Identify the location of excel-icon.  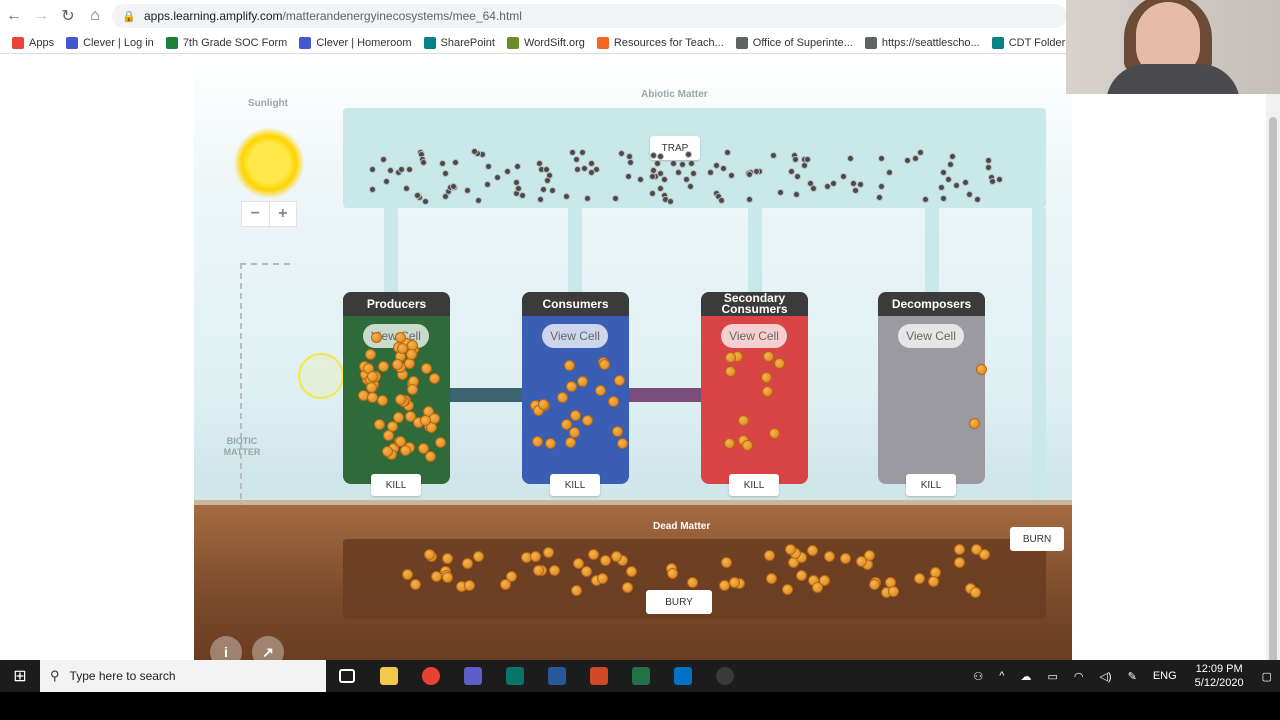
(641, 676).